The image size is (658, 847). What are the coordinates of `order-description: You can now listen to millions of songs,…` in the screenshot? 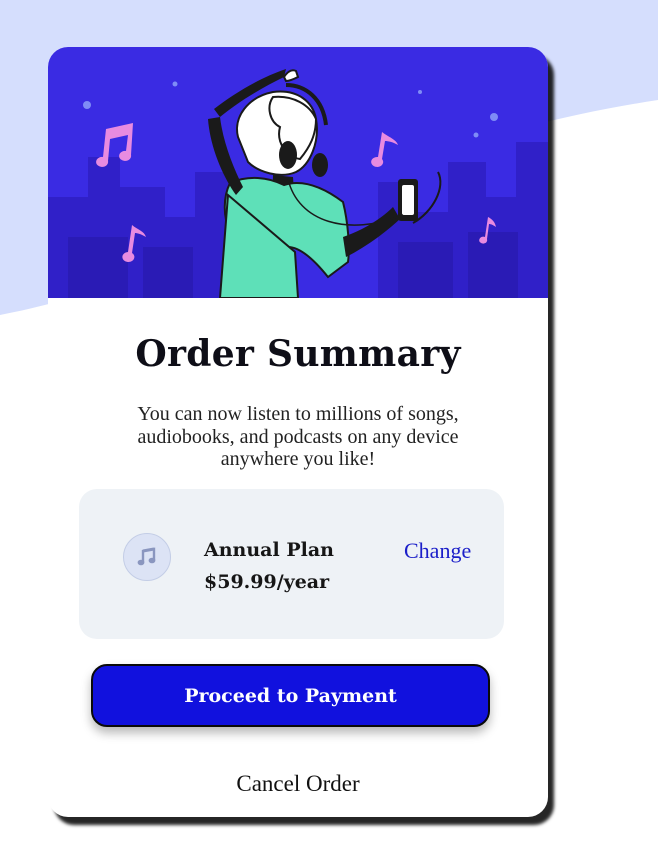 It's located at (298, 436).